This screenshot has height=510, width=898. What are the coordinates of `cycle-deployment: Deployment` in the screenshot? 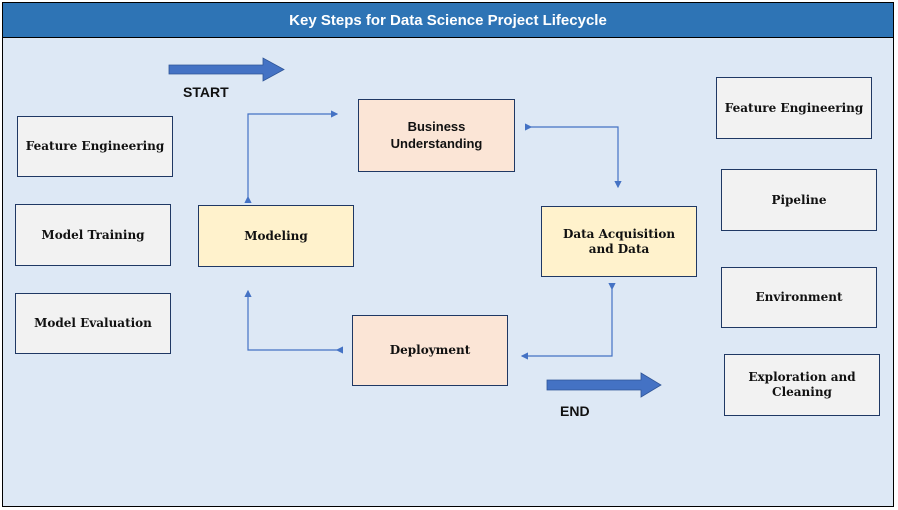 It's located at (430, 350).